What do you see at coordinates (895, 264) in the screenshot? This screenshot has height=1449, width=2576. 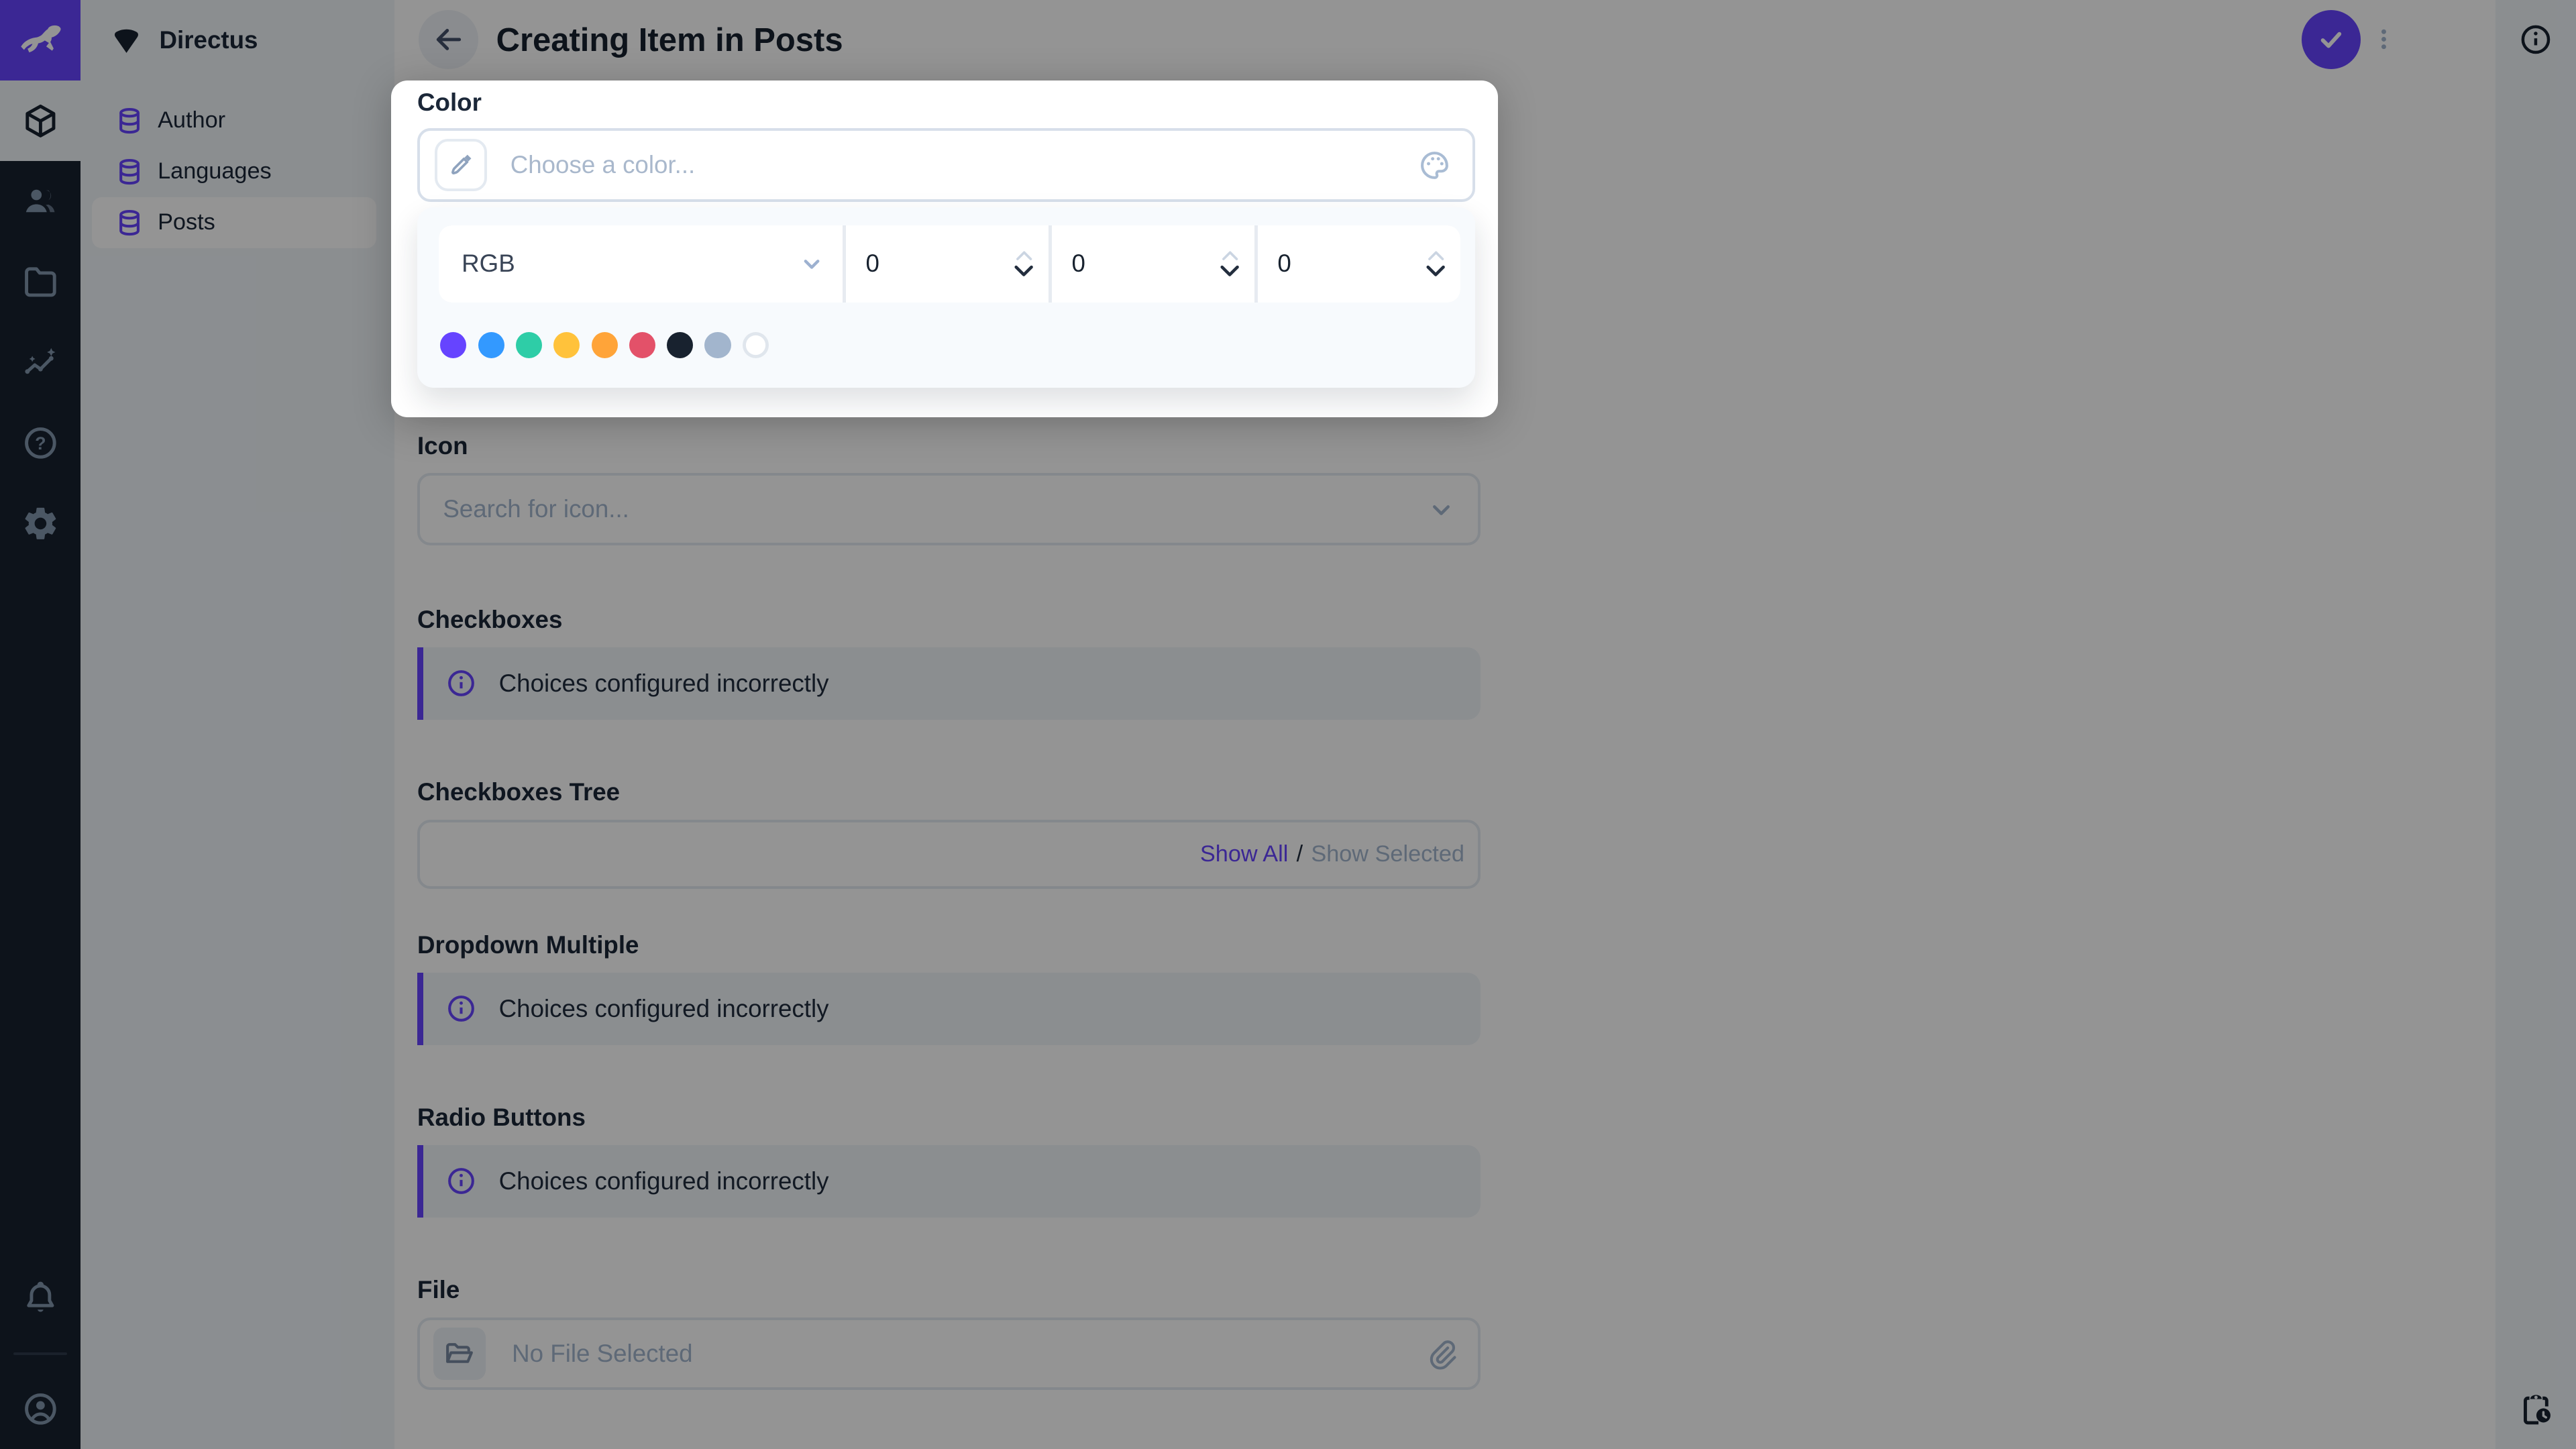 I see `channel-r-input` at bounding box center [895, 264].